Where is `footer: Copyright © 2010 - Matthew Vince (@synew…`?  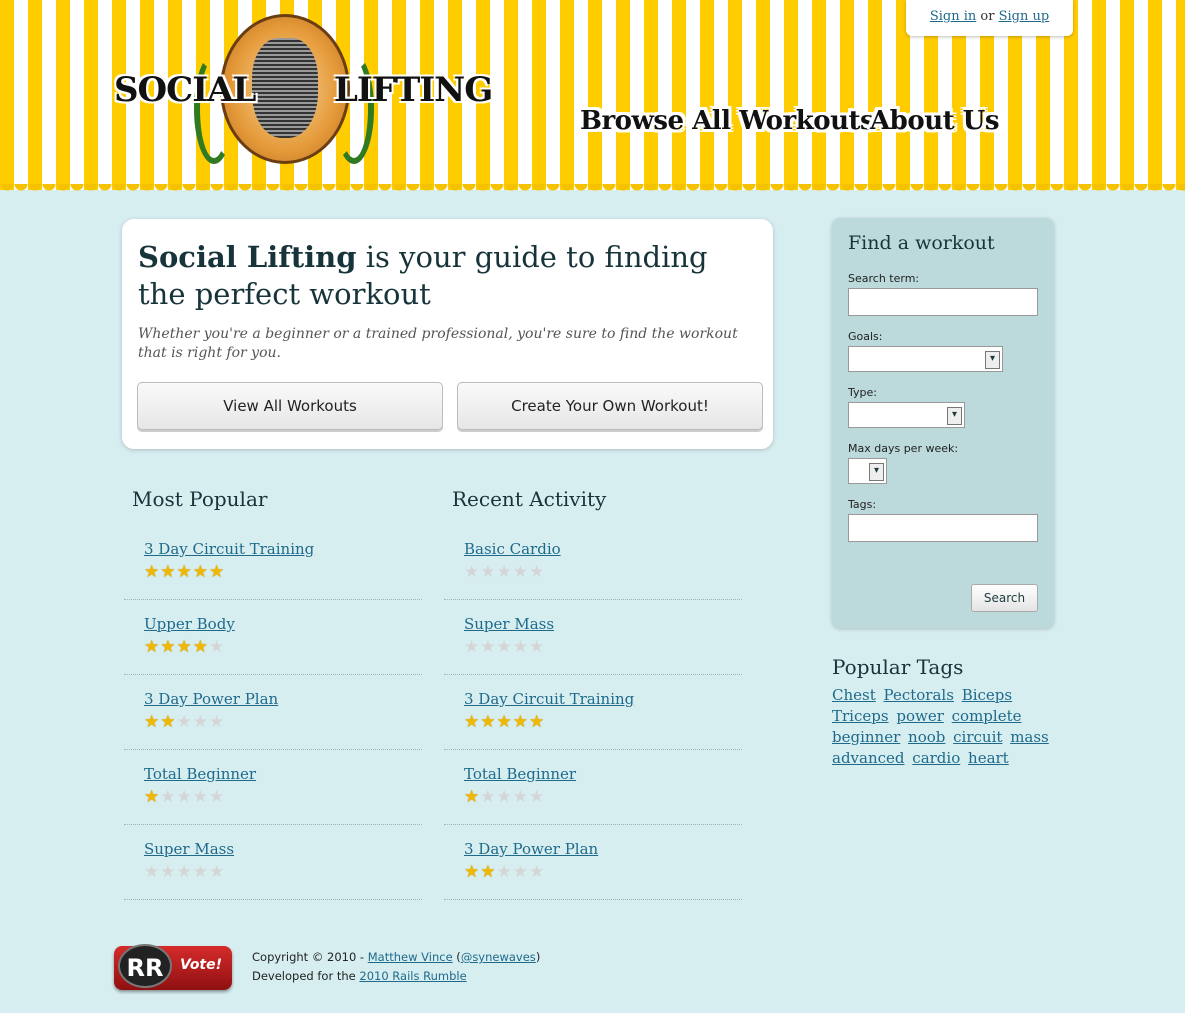
footer: Copyright © 2010 - Matthew Vince (@synew… is located at coordinates (396, 967).